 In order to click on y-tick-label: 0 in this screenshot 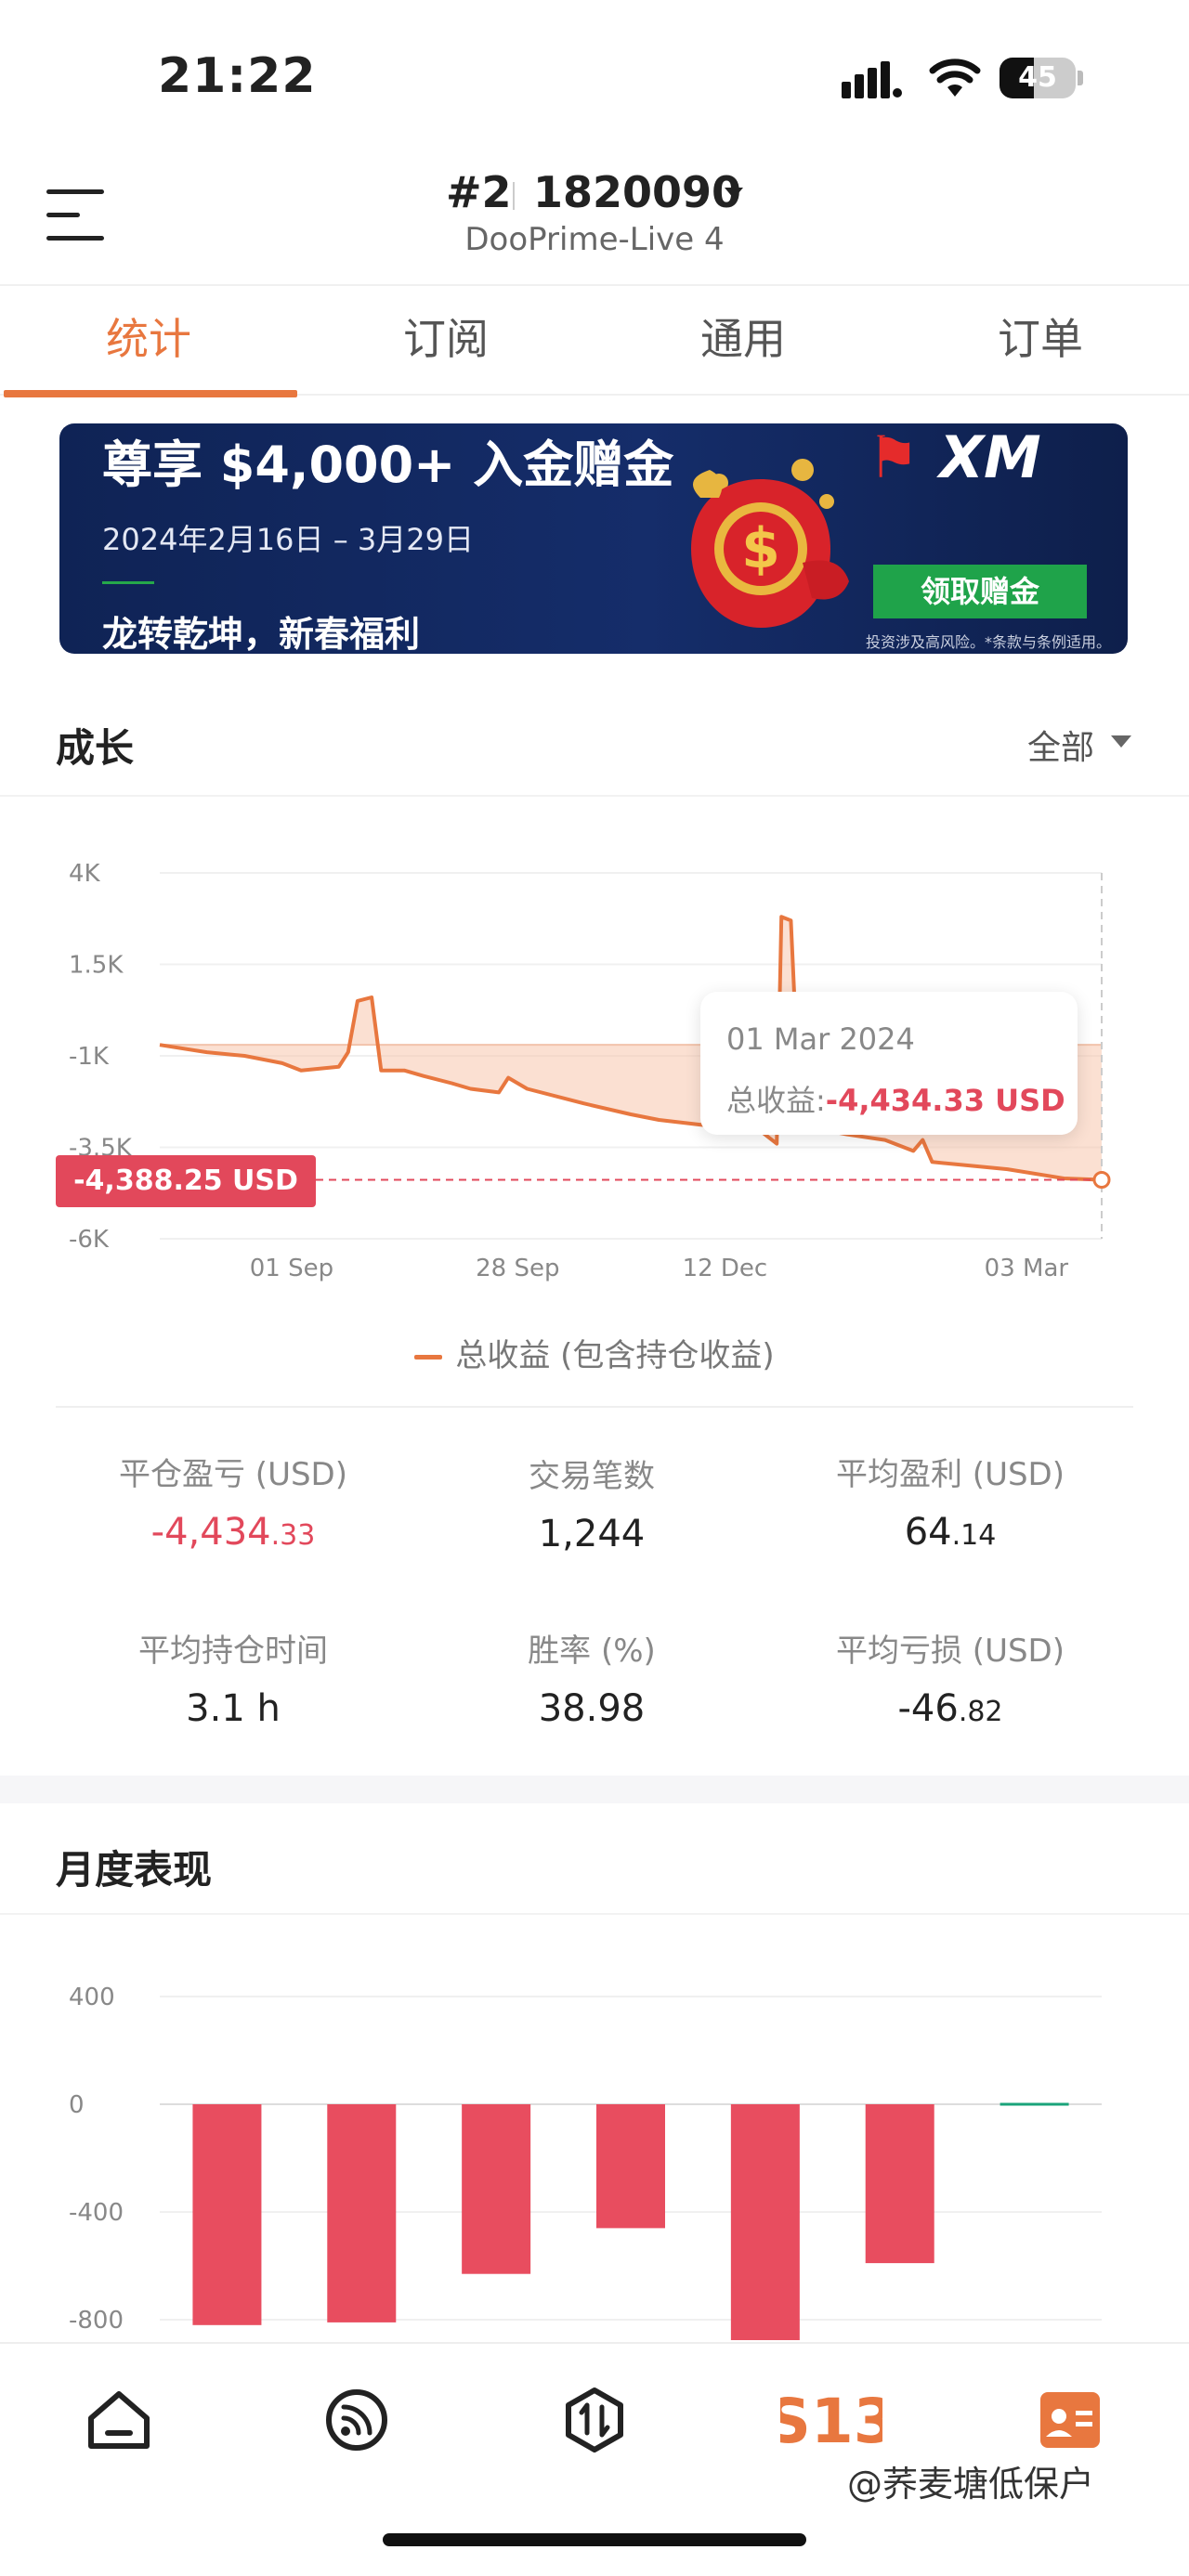, I will do `click(77, 2105)`.